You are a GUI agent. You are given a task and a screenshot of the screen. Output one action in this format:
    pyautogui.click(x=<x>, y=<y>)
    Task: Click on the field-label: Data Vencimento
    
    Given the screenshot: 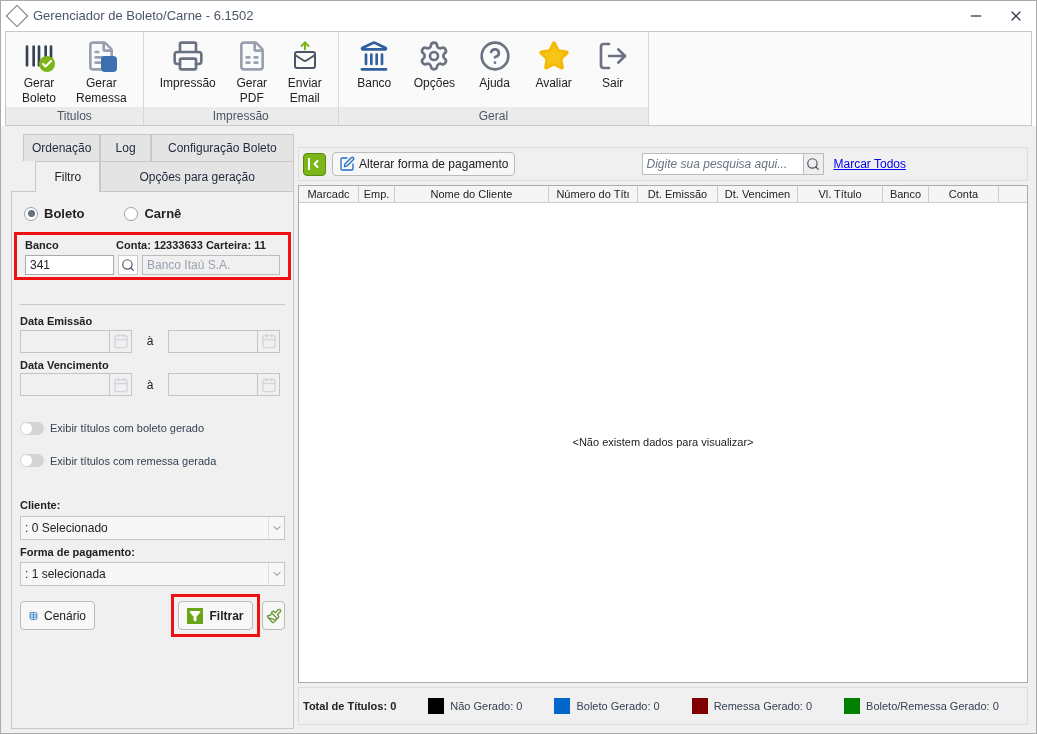 What is the action you would take?
    pyautogui.click(x=65, y=365)
    